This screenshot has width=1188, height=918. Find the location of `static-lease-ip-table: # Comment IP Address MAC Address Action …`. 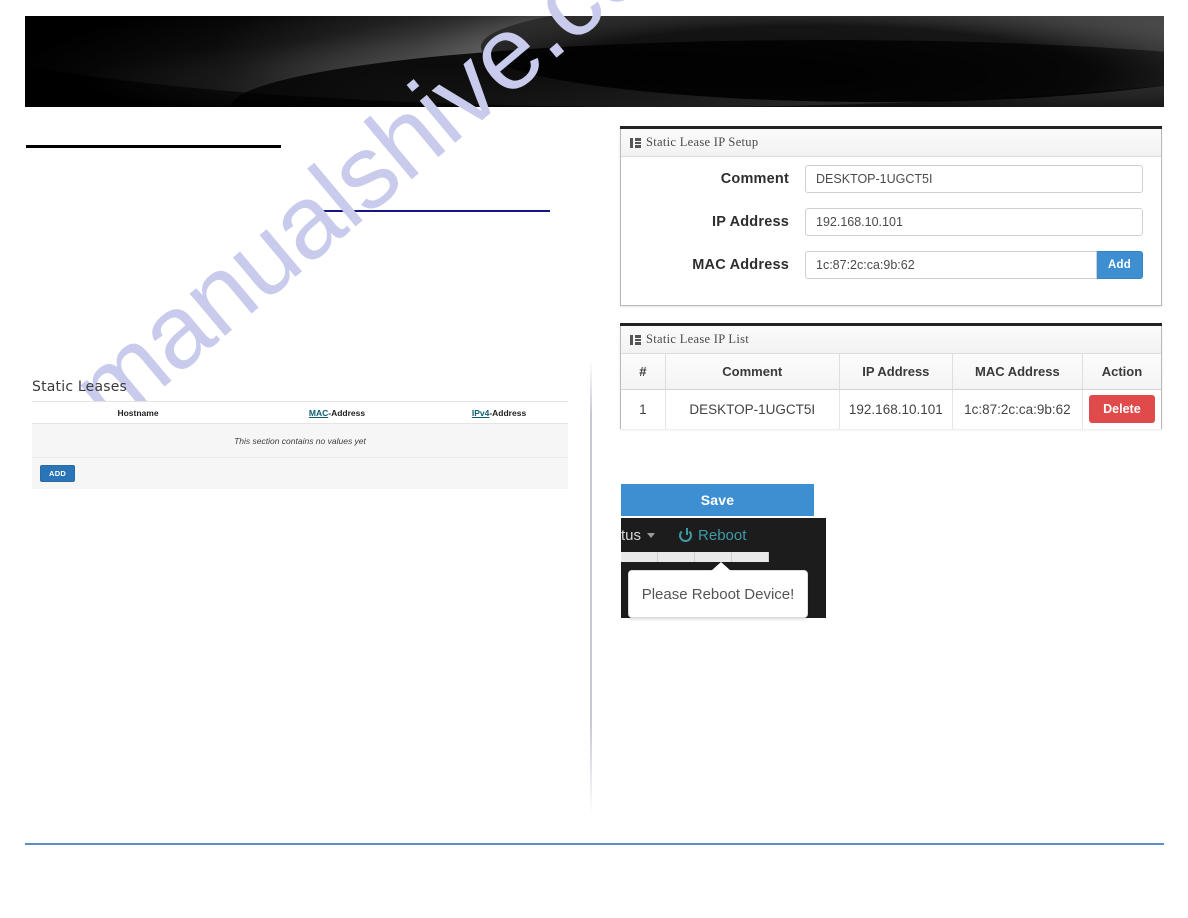

static-lease-ip-table: # Comment IP Address MAC Address Action … is located at coordinates (891, 391).